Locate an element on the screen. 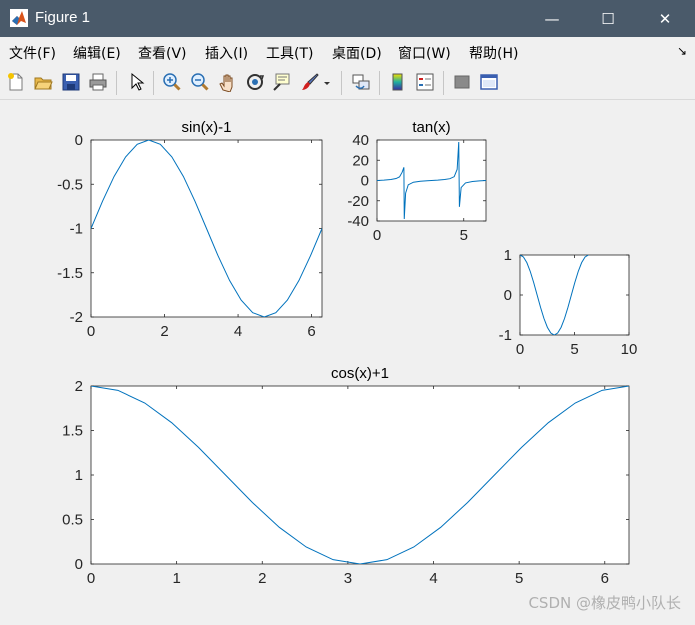 The width and height of the screenshot is (695, 625). hide-plot-tools-icon is located at coordinates (462, 82).